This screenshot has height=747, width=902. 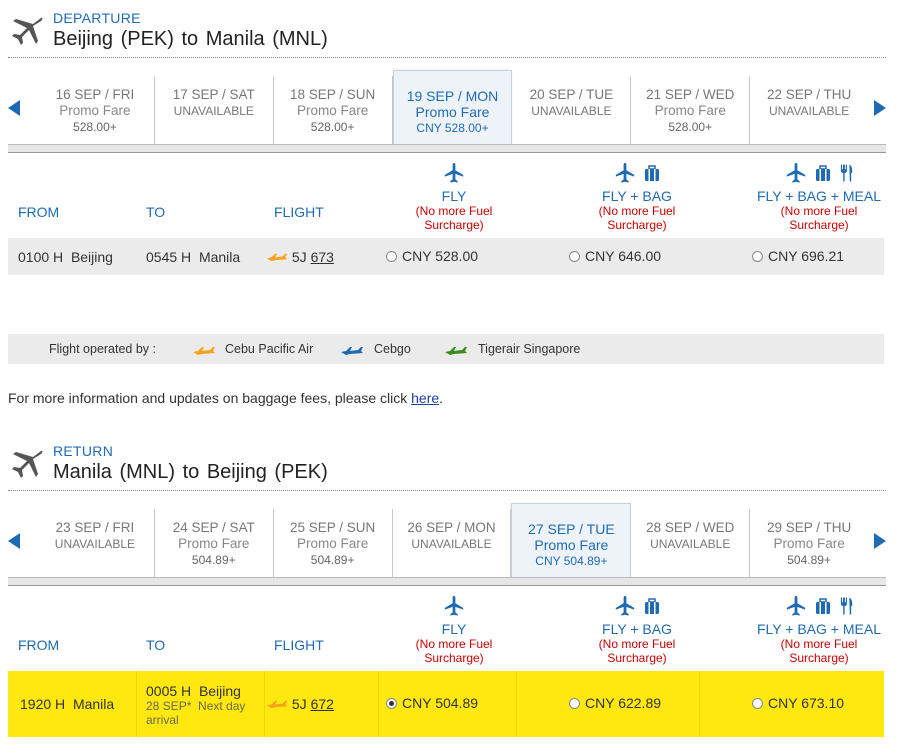 I want to click on date-tab: 26 SEP / MON UNAVAILABLE, so click(x=452, y=543).